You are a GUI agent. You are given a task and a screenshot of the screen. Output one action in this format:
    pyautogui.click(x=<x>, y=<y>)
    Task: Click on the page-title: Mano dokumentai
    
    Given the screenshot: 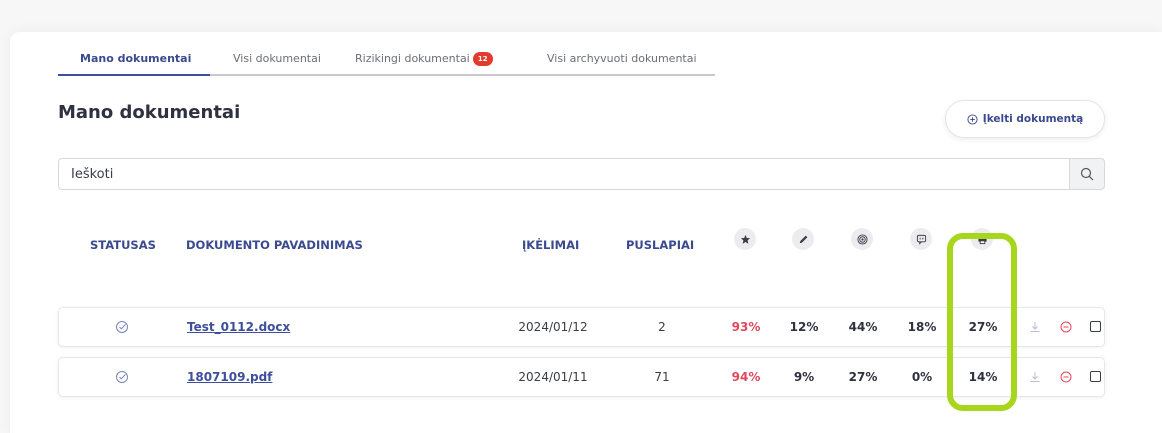 What is the action you would take?
    pyautogui.click(x=149, y=112)
    